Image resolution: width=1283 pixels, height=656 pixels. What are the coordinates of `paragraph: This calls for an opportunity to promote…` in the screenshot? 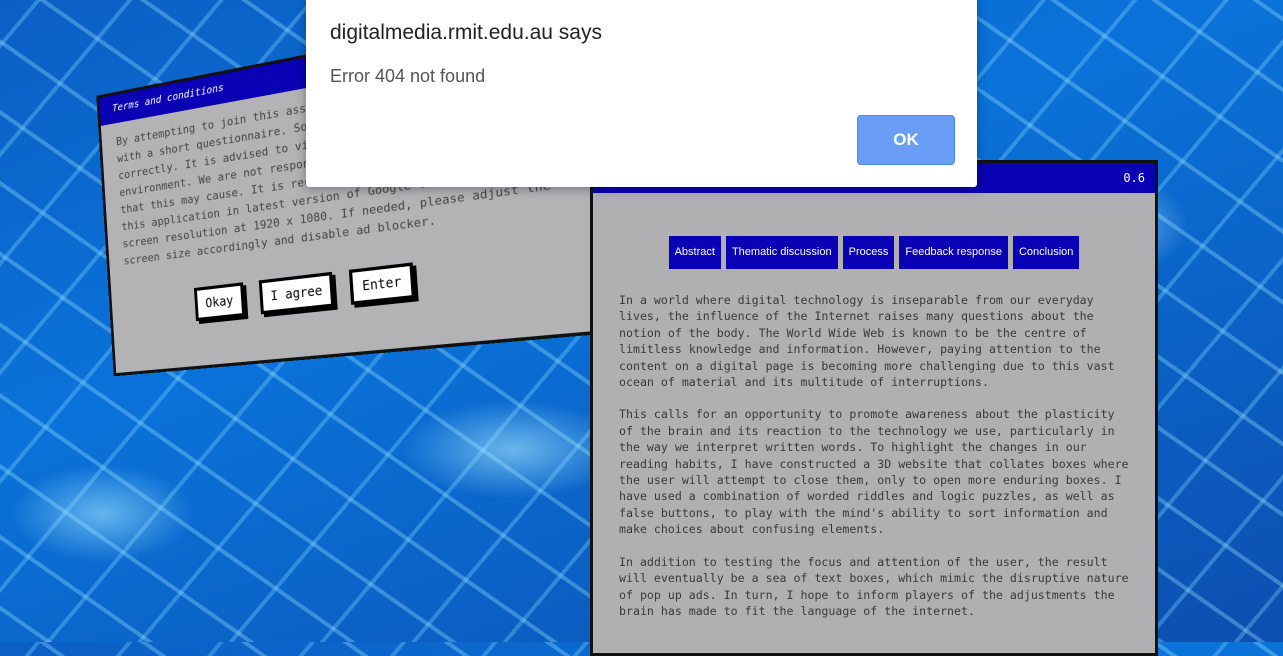 It's located at (874, 472).